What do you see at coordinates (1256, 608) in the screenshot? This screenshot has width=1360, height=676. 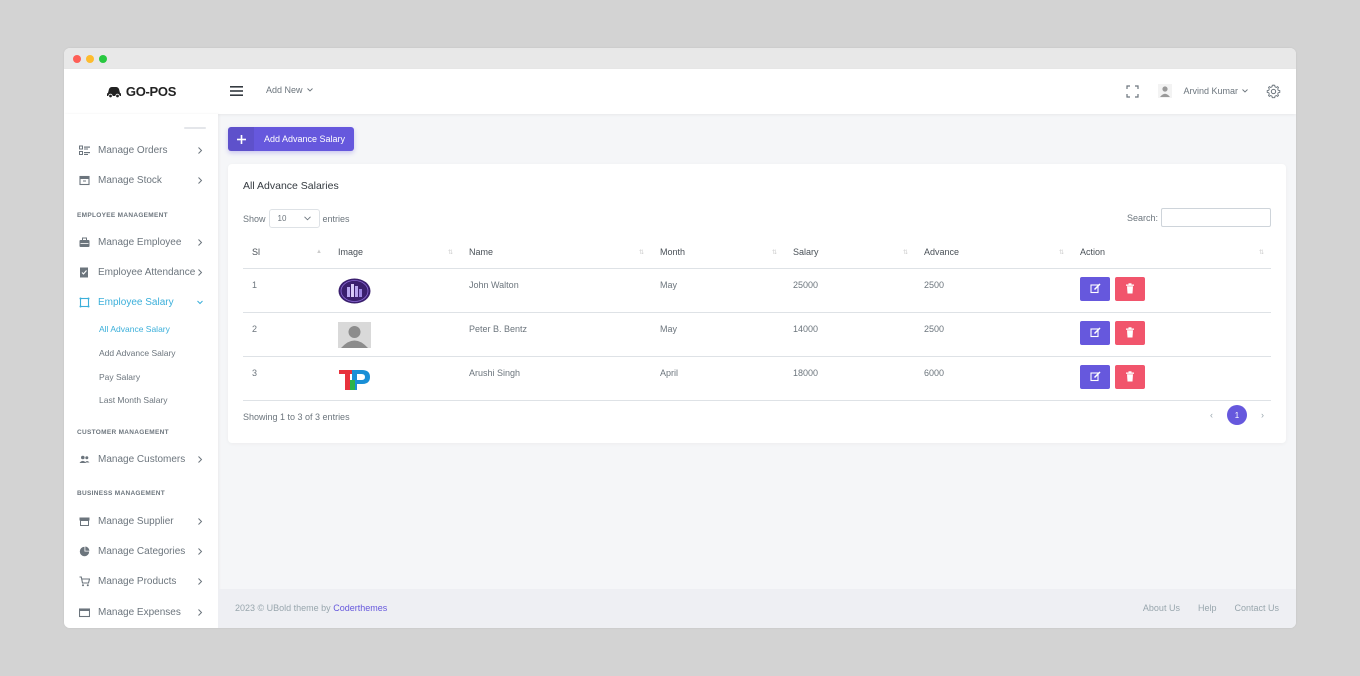 I see `footer-link-contact: Contact Us` at bounding box center [1256, 608].